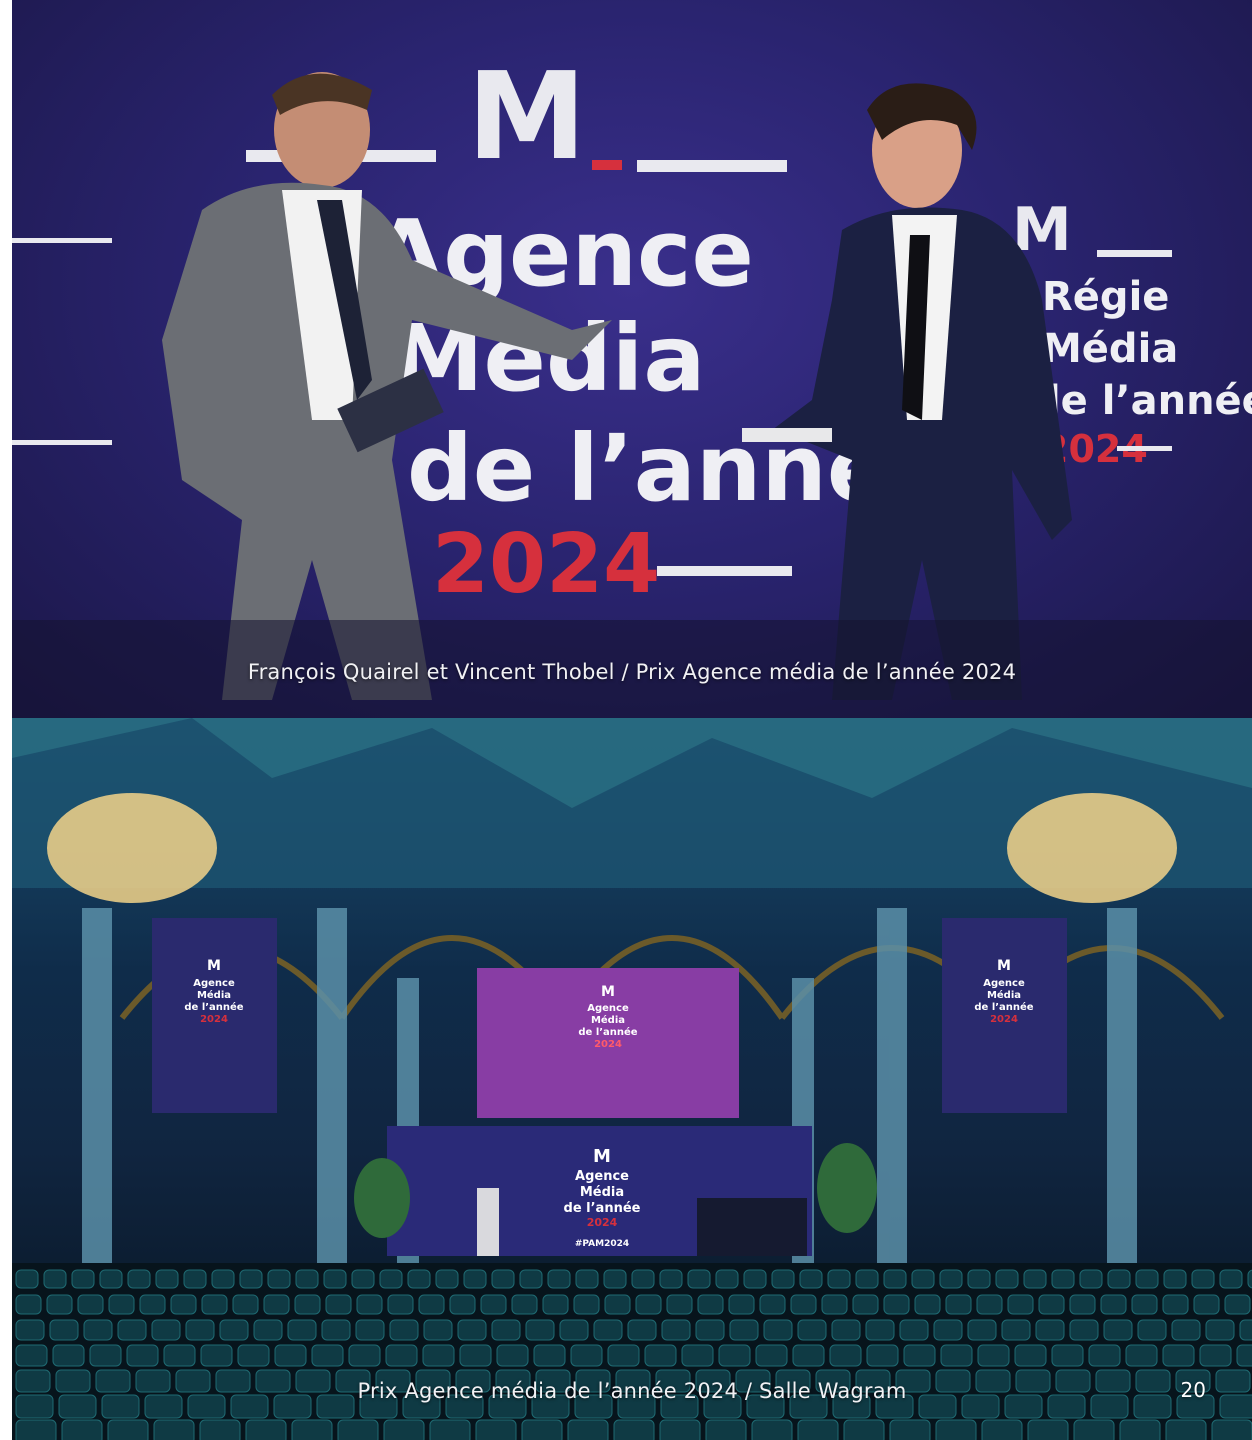  I want to click on stage: M Agence Média de l’année 2024 #PAM2024, so click(599, 1191).